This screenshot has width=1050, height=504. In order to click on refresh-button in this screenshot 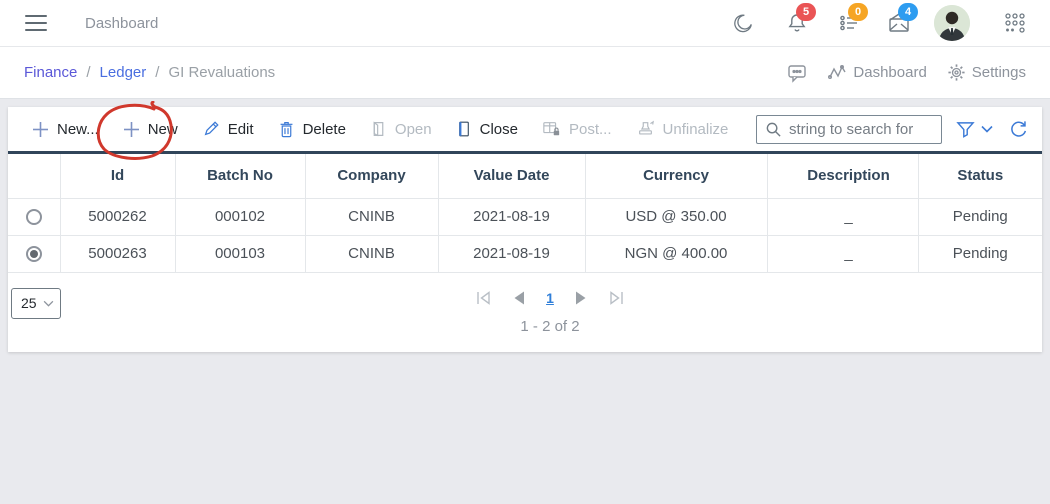, I will do `click(1018, 129)`.